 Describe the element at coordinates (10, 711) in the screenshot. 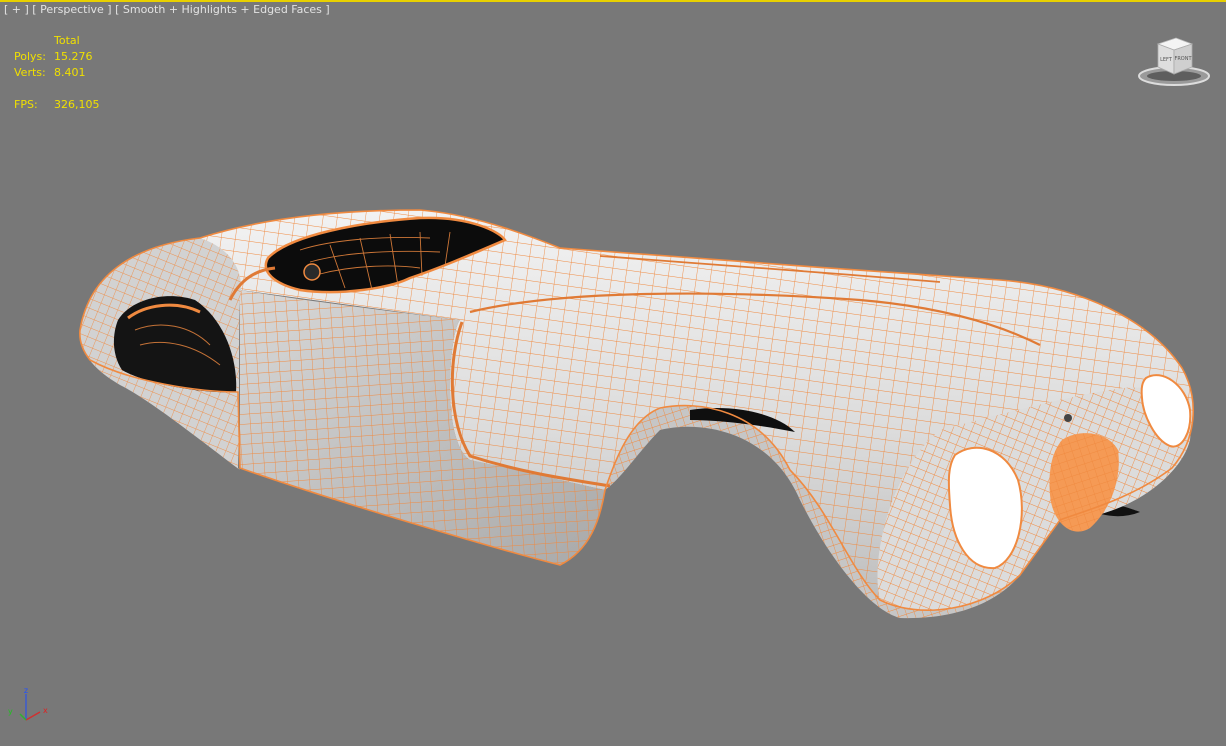

I see `axis-y-label: y` at that location.